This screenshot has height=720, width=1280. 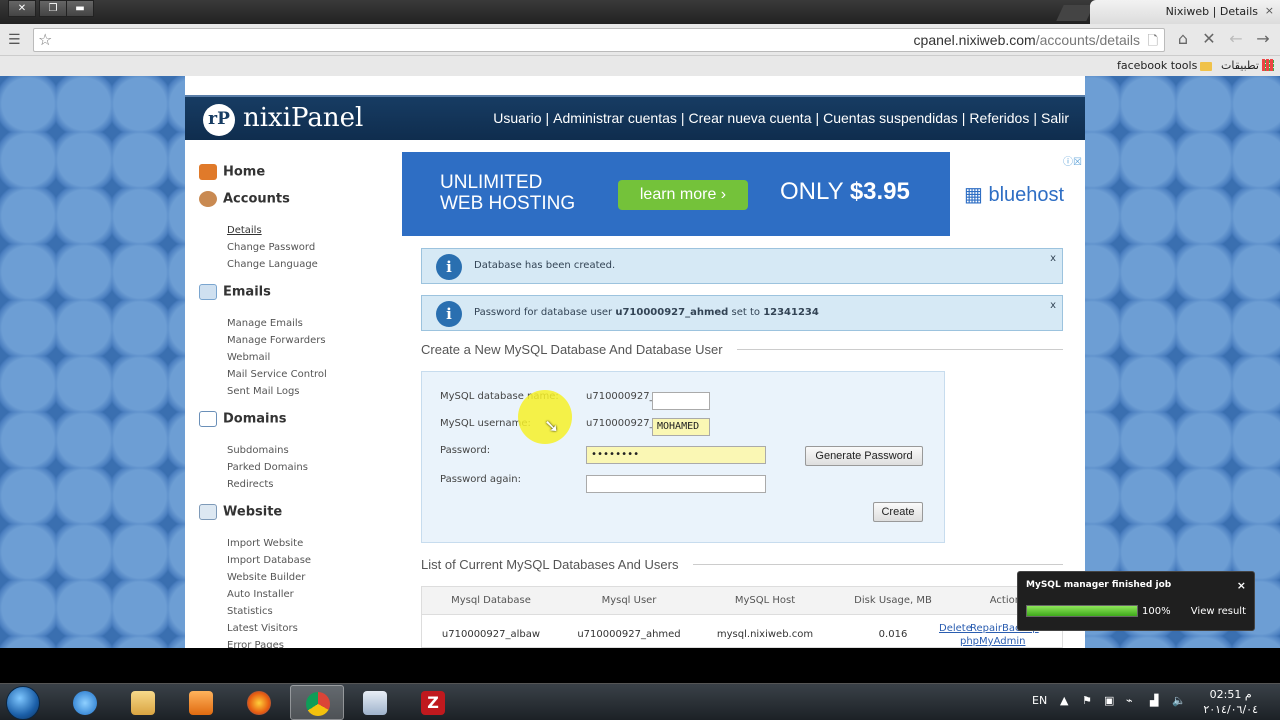 What do you see at coordinates (45, 39) in the screenshot?
I see `bookmark-star-icon: ☆` at bounding box center [45, 39].